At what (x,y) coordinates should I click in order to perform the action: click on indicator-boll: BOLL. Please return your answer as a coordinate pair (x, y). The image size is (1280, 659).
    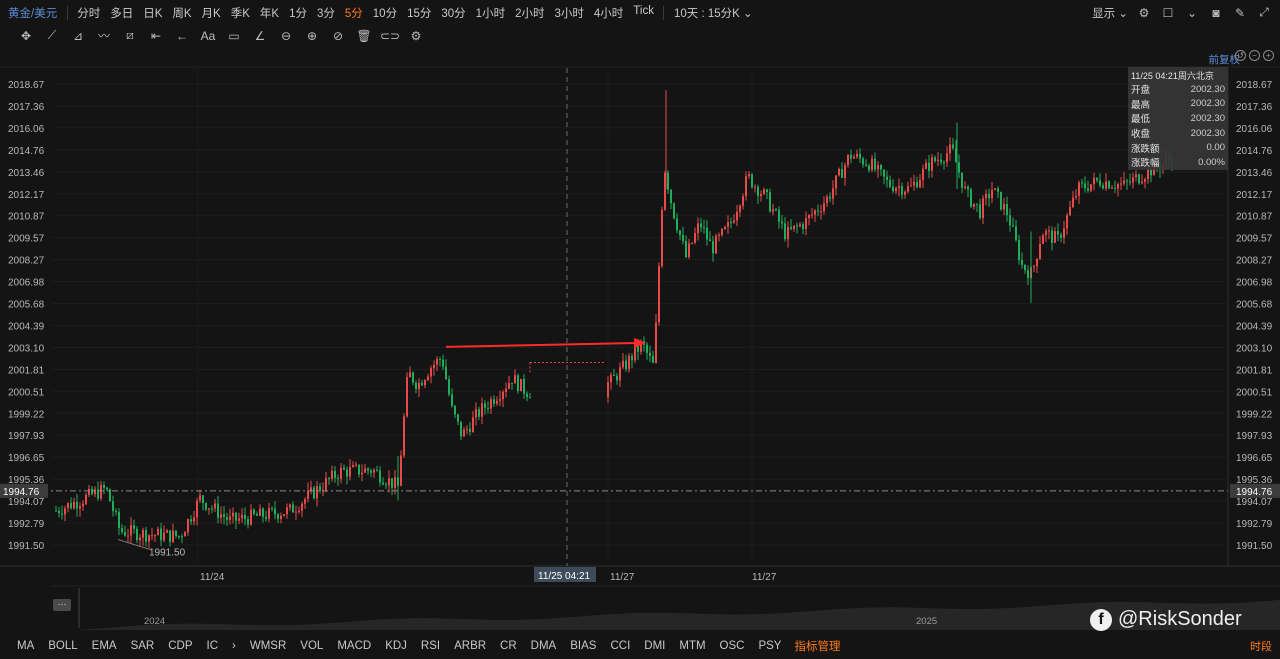
    Looking at the image, I should click on (62, 646).